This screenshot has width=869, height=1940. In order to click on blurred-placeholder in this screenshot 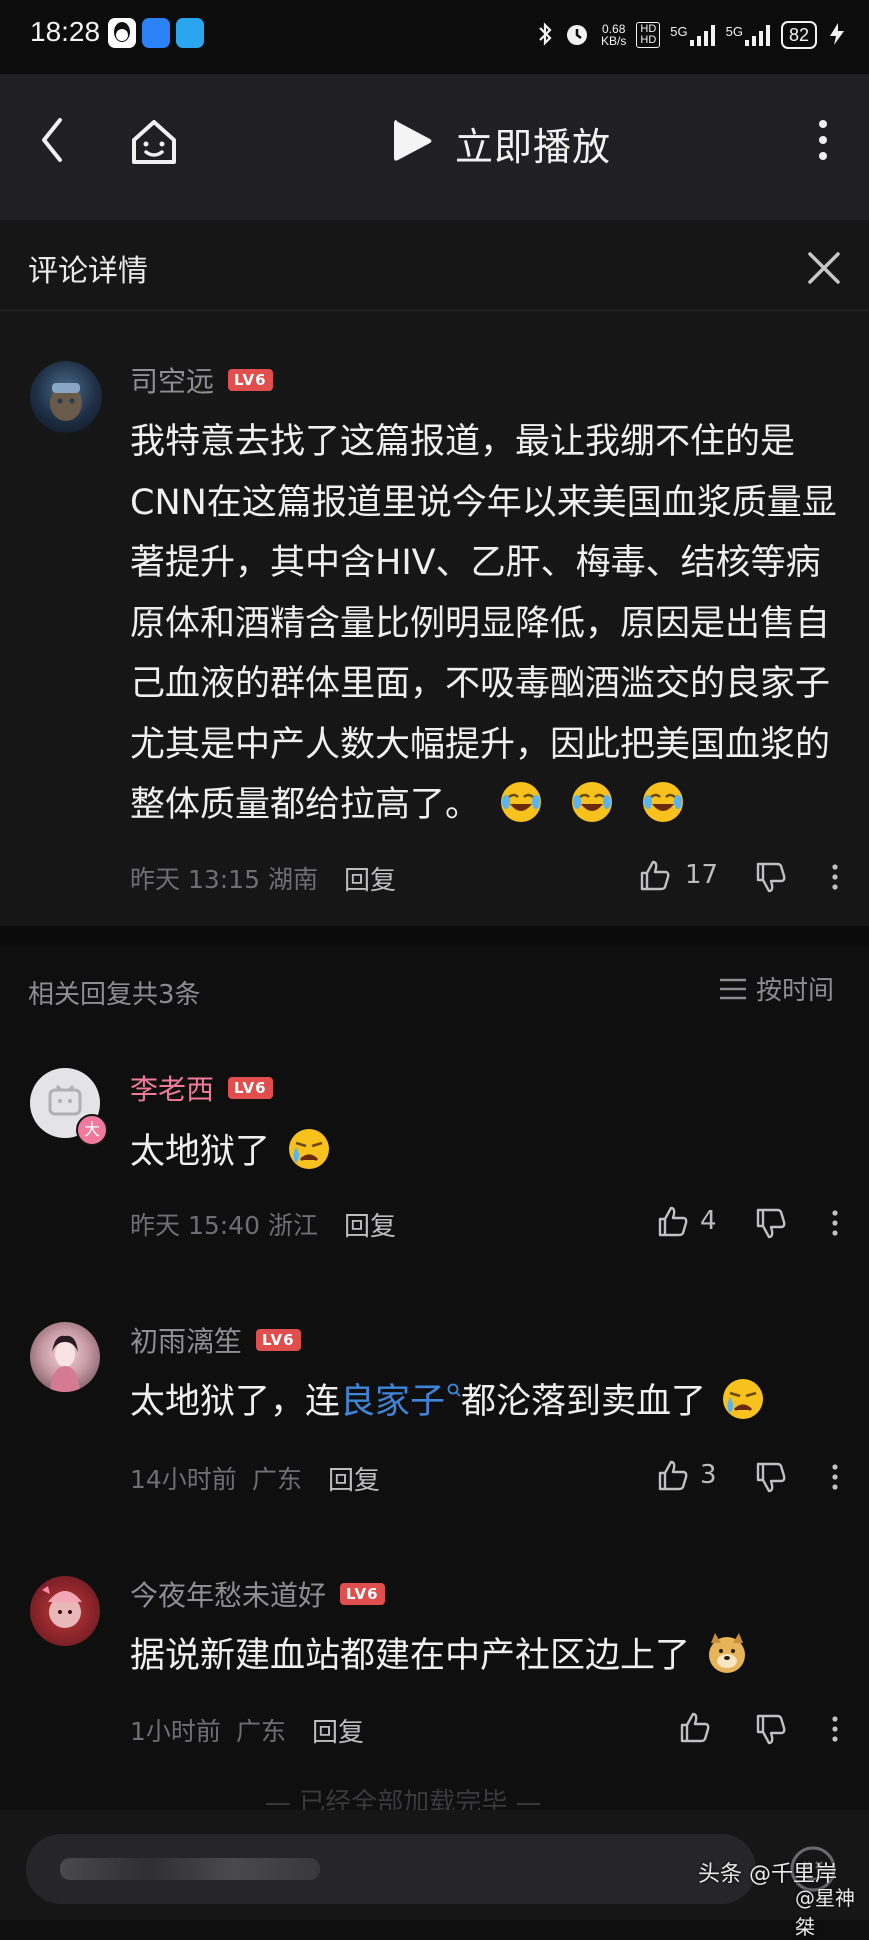, I will do `click(190, 1869)`.